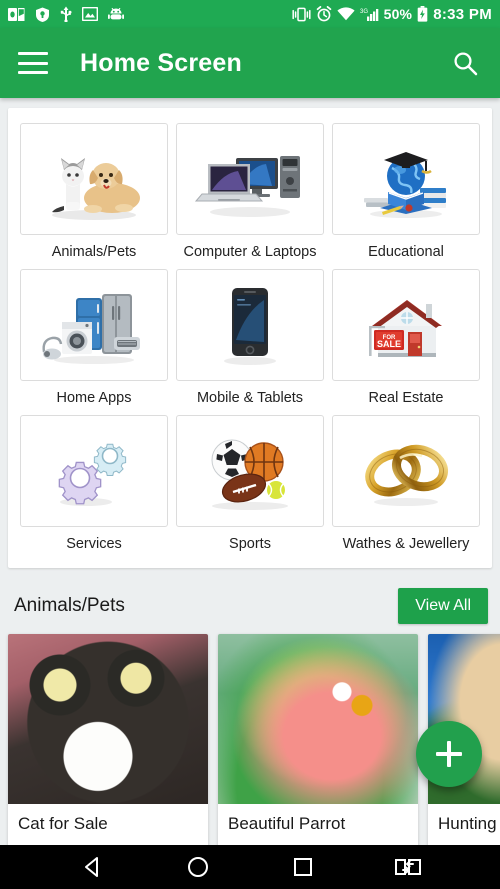 This screenshot has height=889, width=500. Describe the element at coordinates (94, 252) in the screenshot. I see `category-label: Animals/Pets` at that location.